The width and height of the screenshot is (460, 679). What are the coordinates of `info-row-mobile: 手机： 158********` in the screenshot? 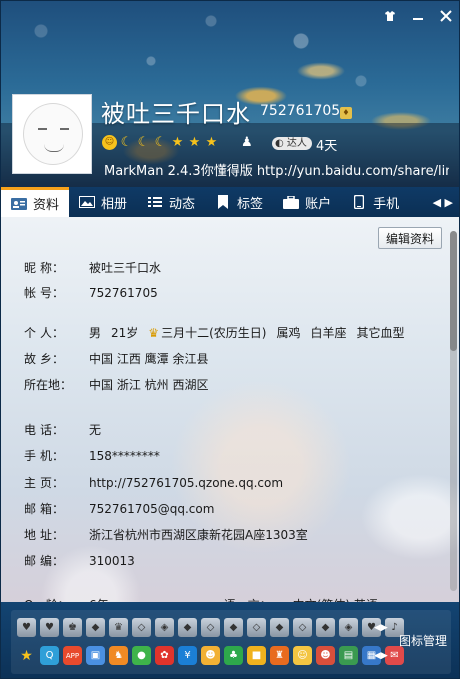 It's located at (92, 455).